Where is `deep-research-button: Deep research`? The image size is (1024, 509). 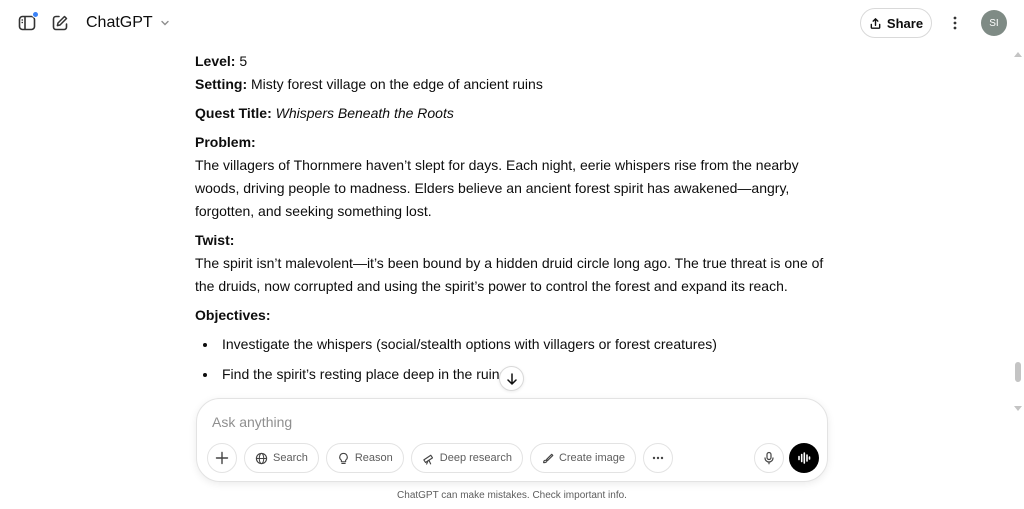
deep-research-button: Deep research is located at coordinates (466, 458).